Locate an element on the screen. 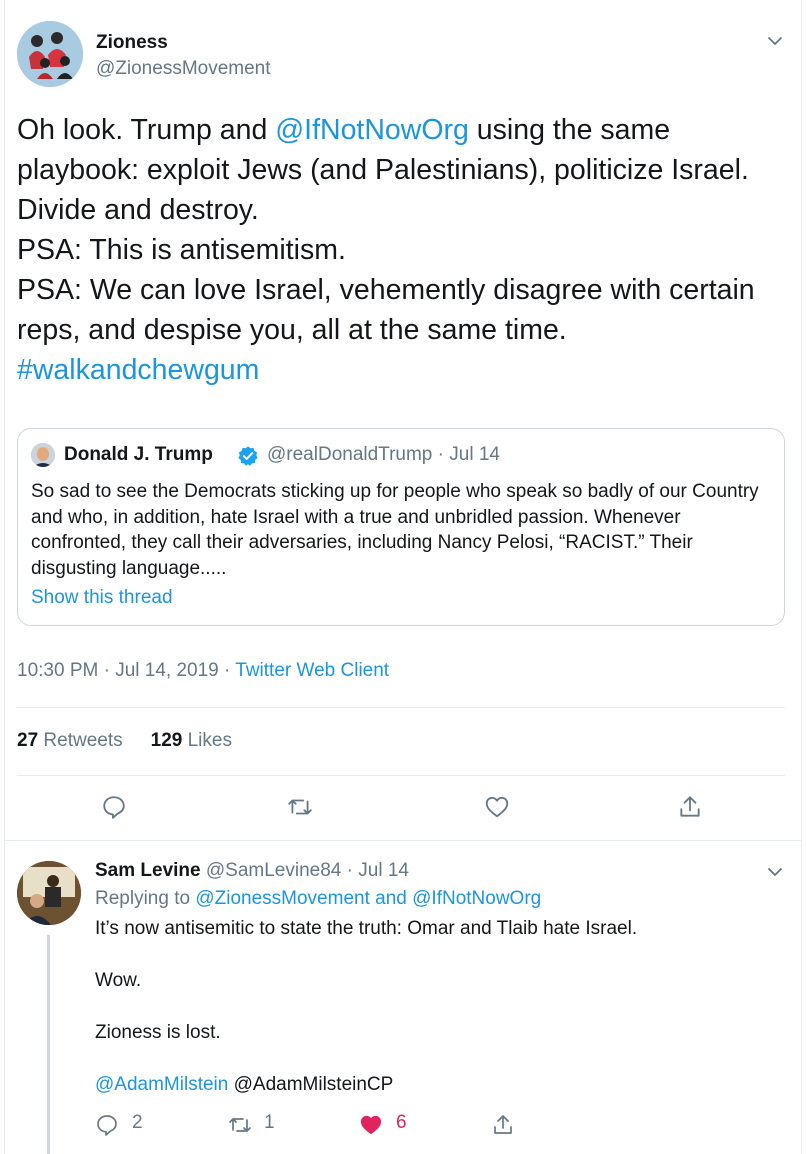  mention-link: @AdamMilstein is located at coordinates (161, 1084).